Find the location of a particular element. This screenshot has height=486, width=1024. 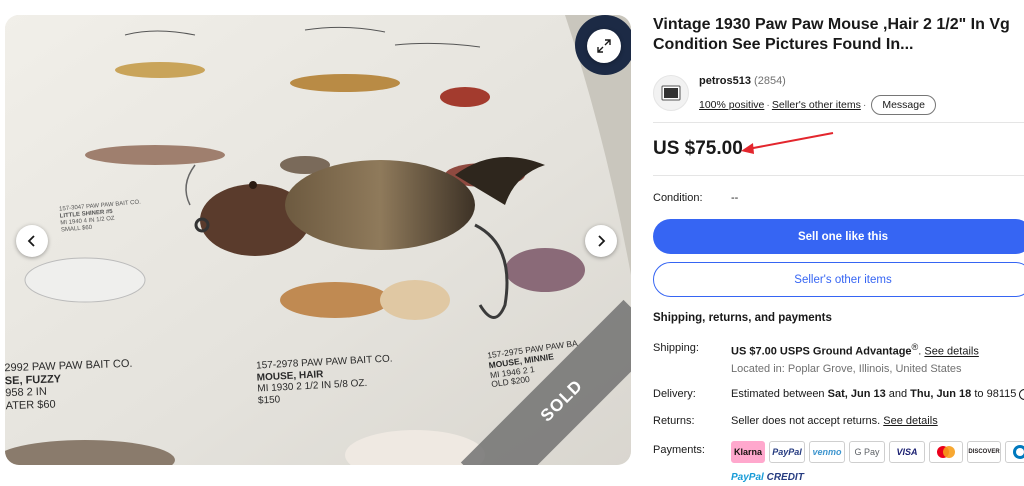

mastercard-icon is located at coordinates (946, 452).